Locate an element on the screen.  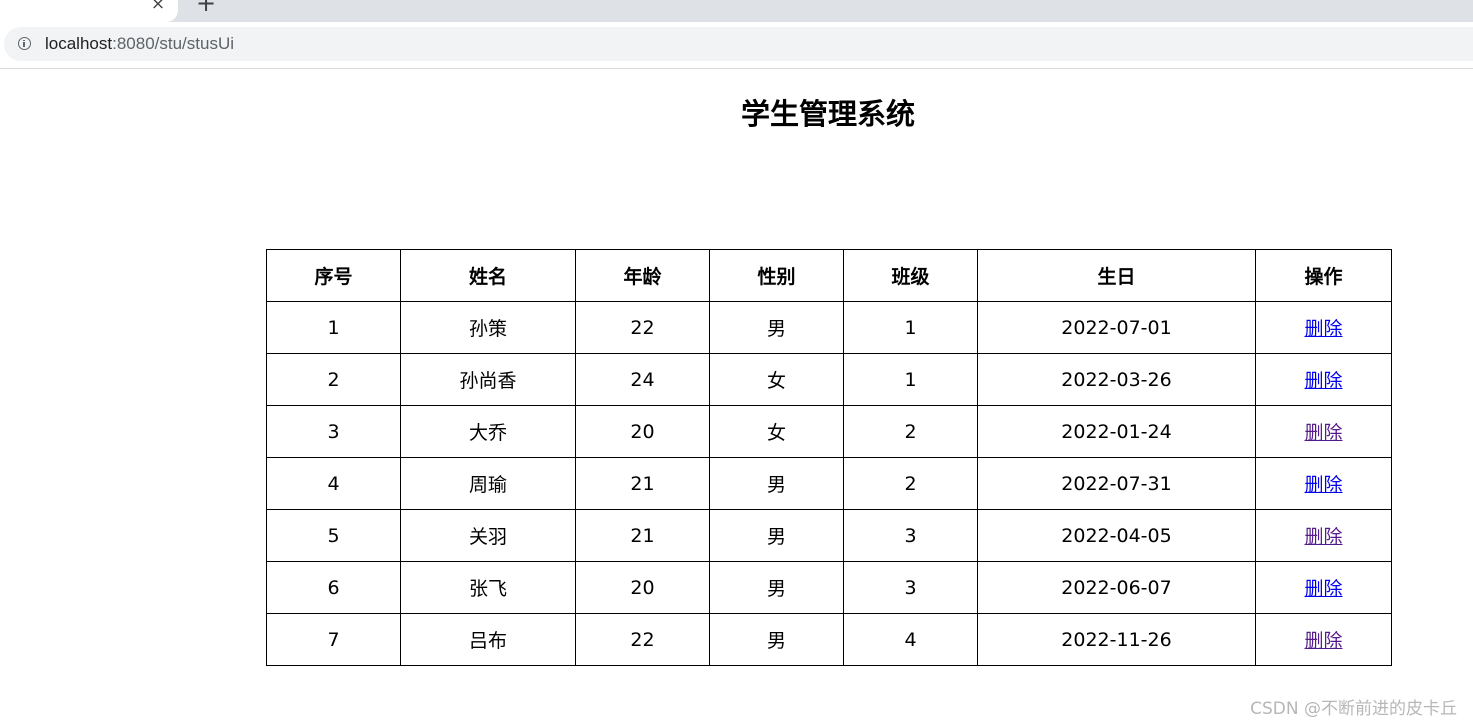
page-title: 学生管理系统 is located at coordinates (827, 114).